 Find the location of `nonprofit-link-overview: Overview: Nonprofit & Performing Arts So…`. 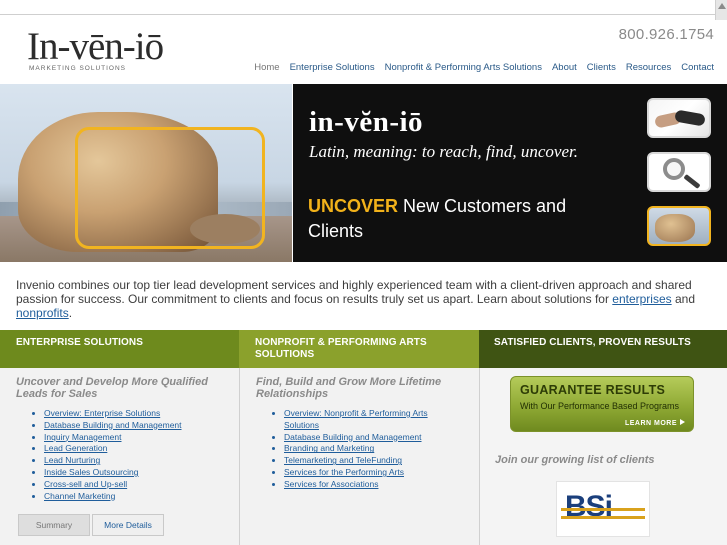

nonprofit-link-overview: Overview: Nonprofit & Performing Arts So… is located at coordinates (356, 419).